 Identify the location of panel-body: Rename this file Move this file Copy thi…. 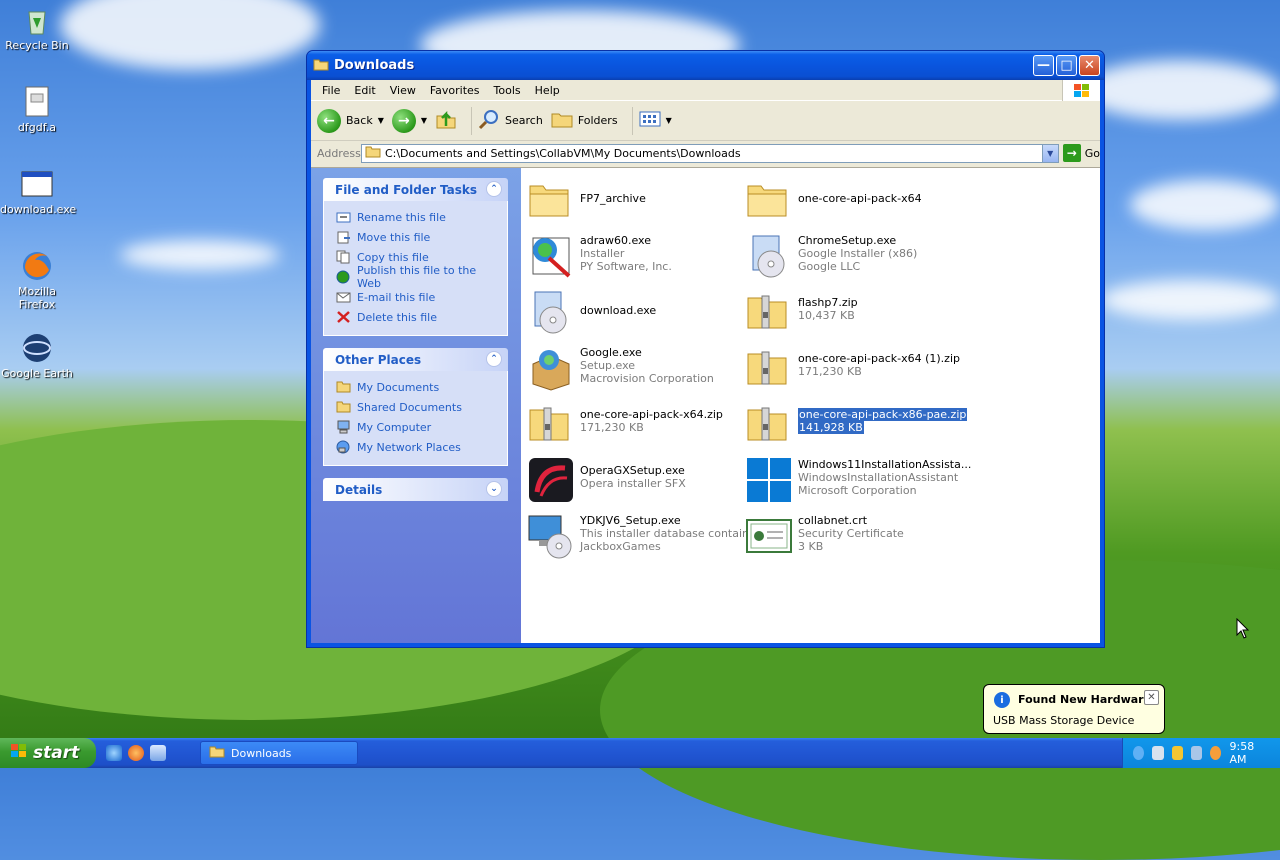
(415, 268).